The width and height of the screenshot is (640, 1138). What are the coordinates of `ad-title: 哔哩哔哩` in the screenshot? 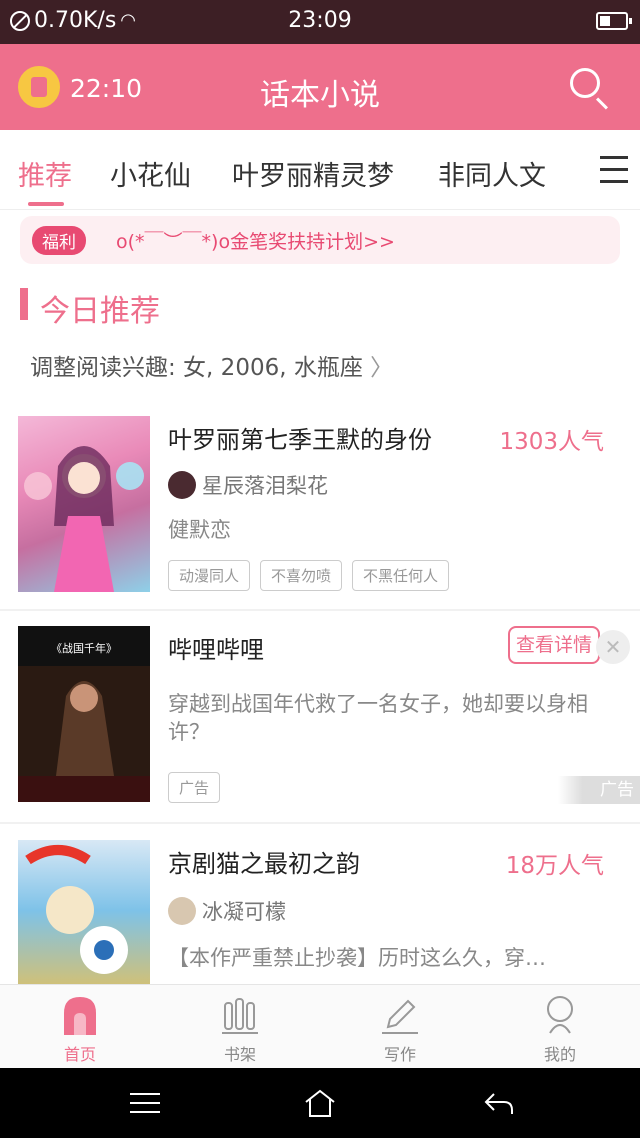 It's located at (216, 650).